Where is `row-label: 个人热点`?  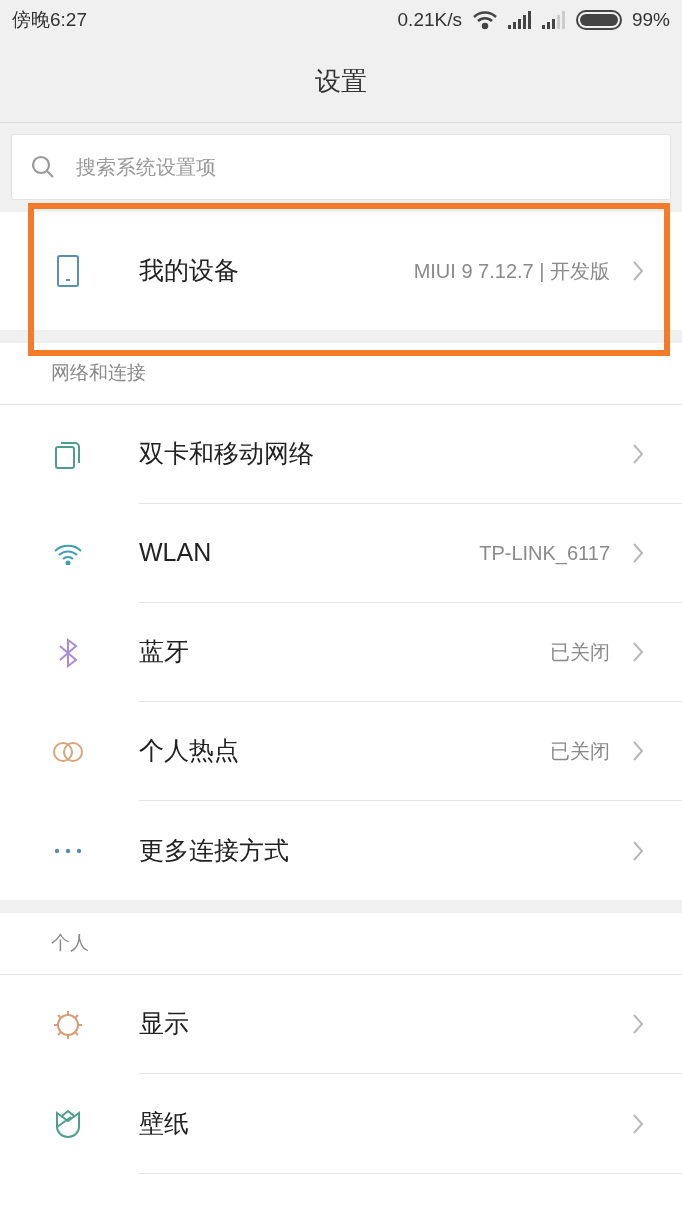
row-label: 个人热点 is located at coordinates (189, 751).